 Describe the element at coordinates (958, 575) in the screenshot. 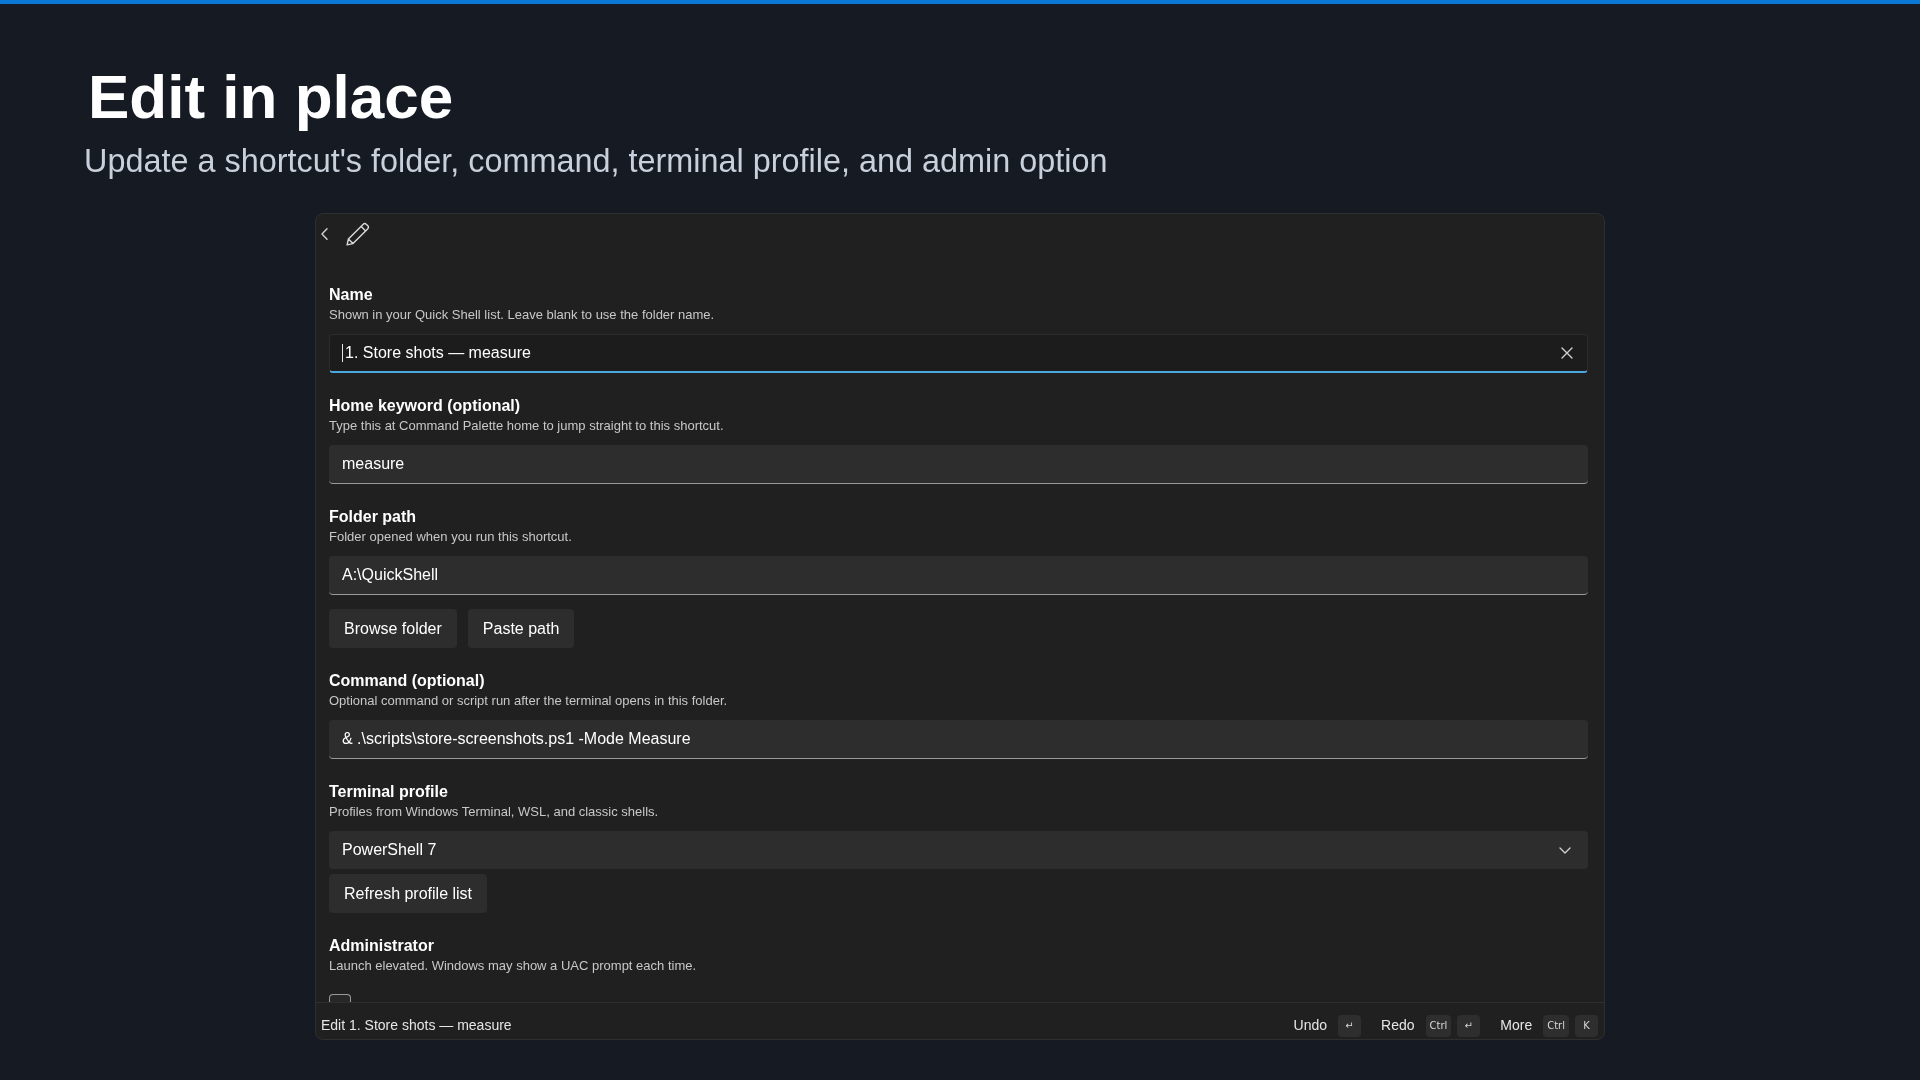

I see `text-field: A:\QuickShell` at that location.